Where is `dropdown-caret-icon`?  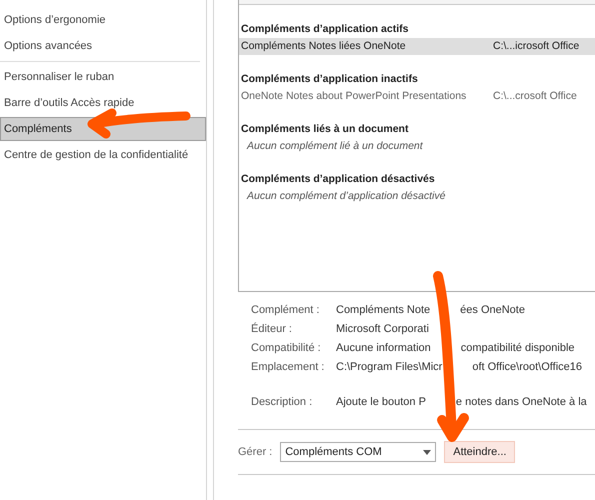
dropdown-caret-icon is located at coordinates (427, 452).